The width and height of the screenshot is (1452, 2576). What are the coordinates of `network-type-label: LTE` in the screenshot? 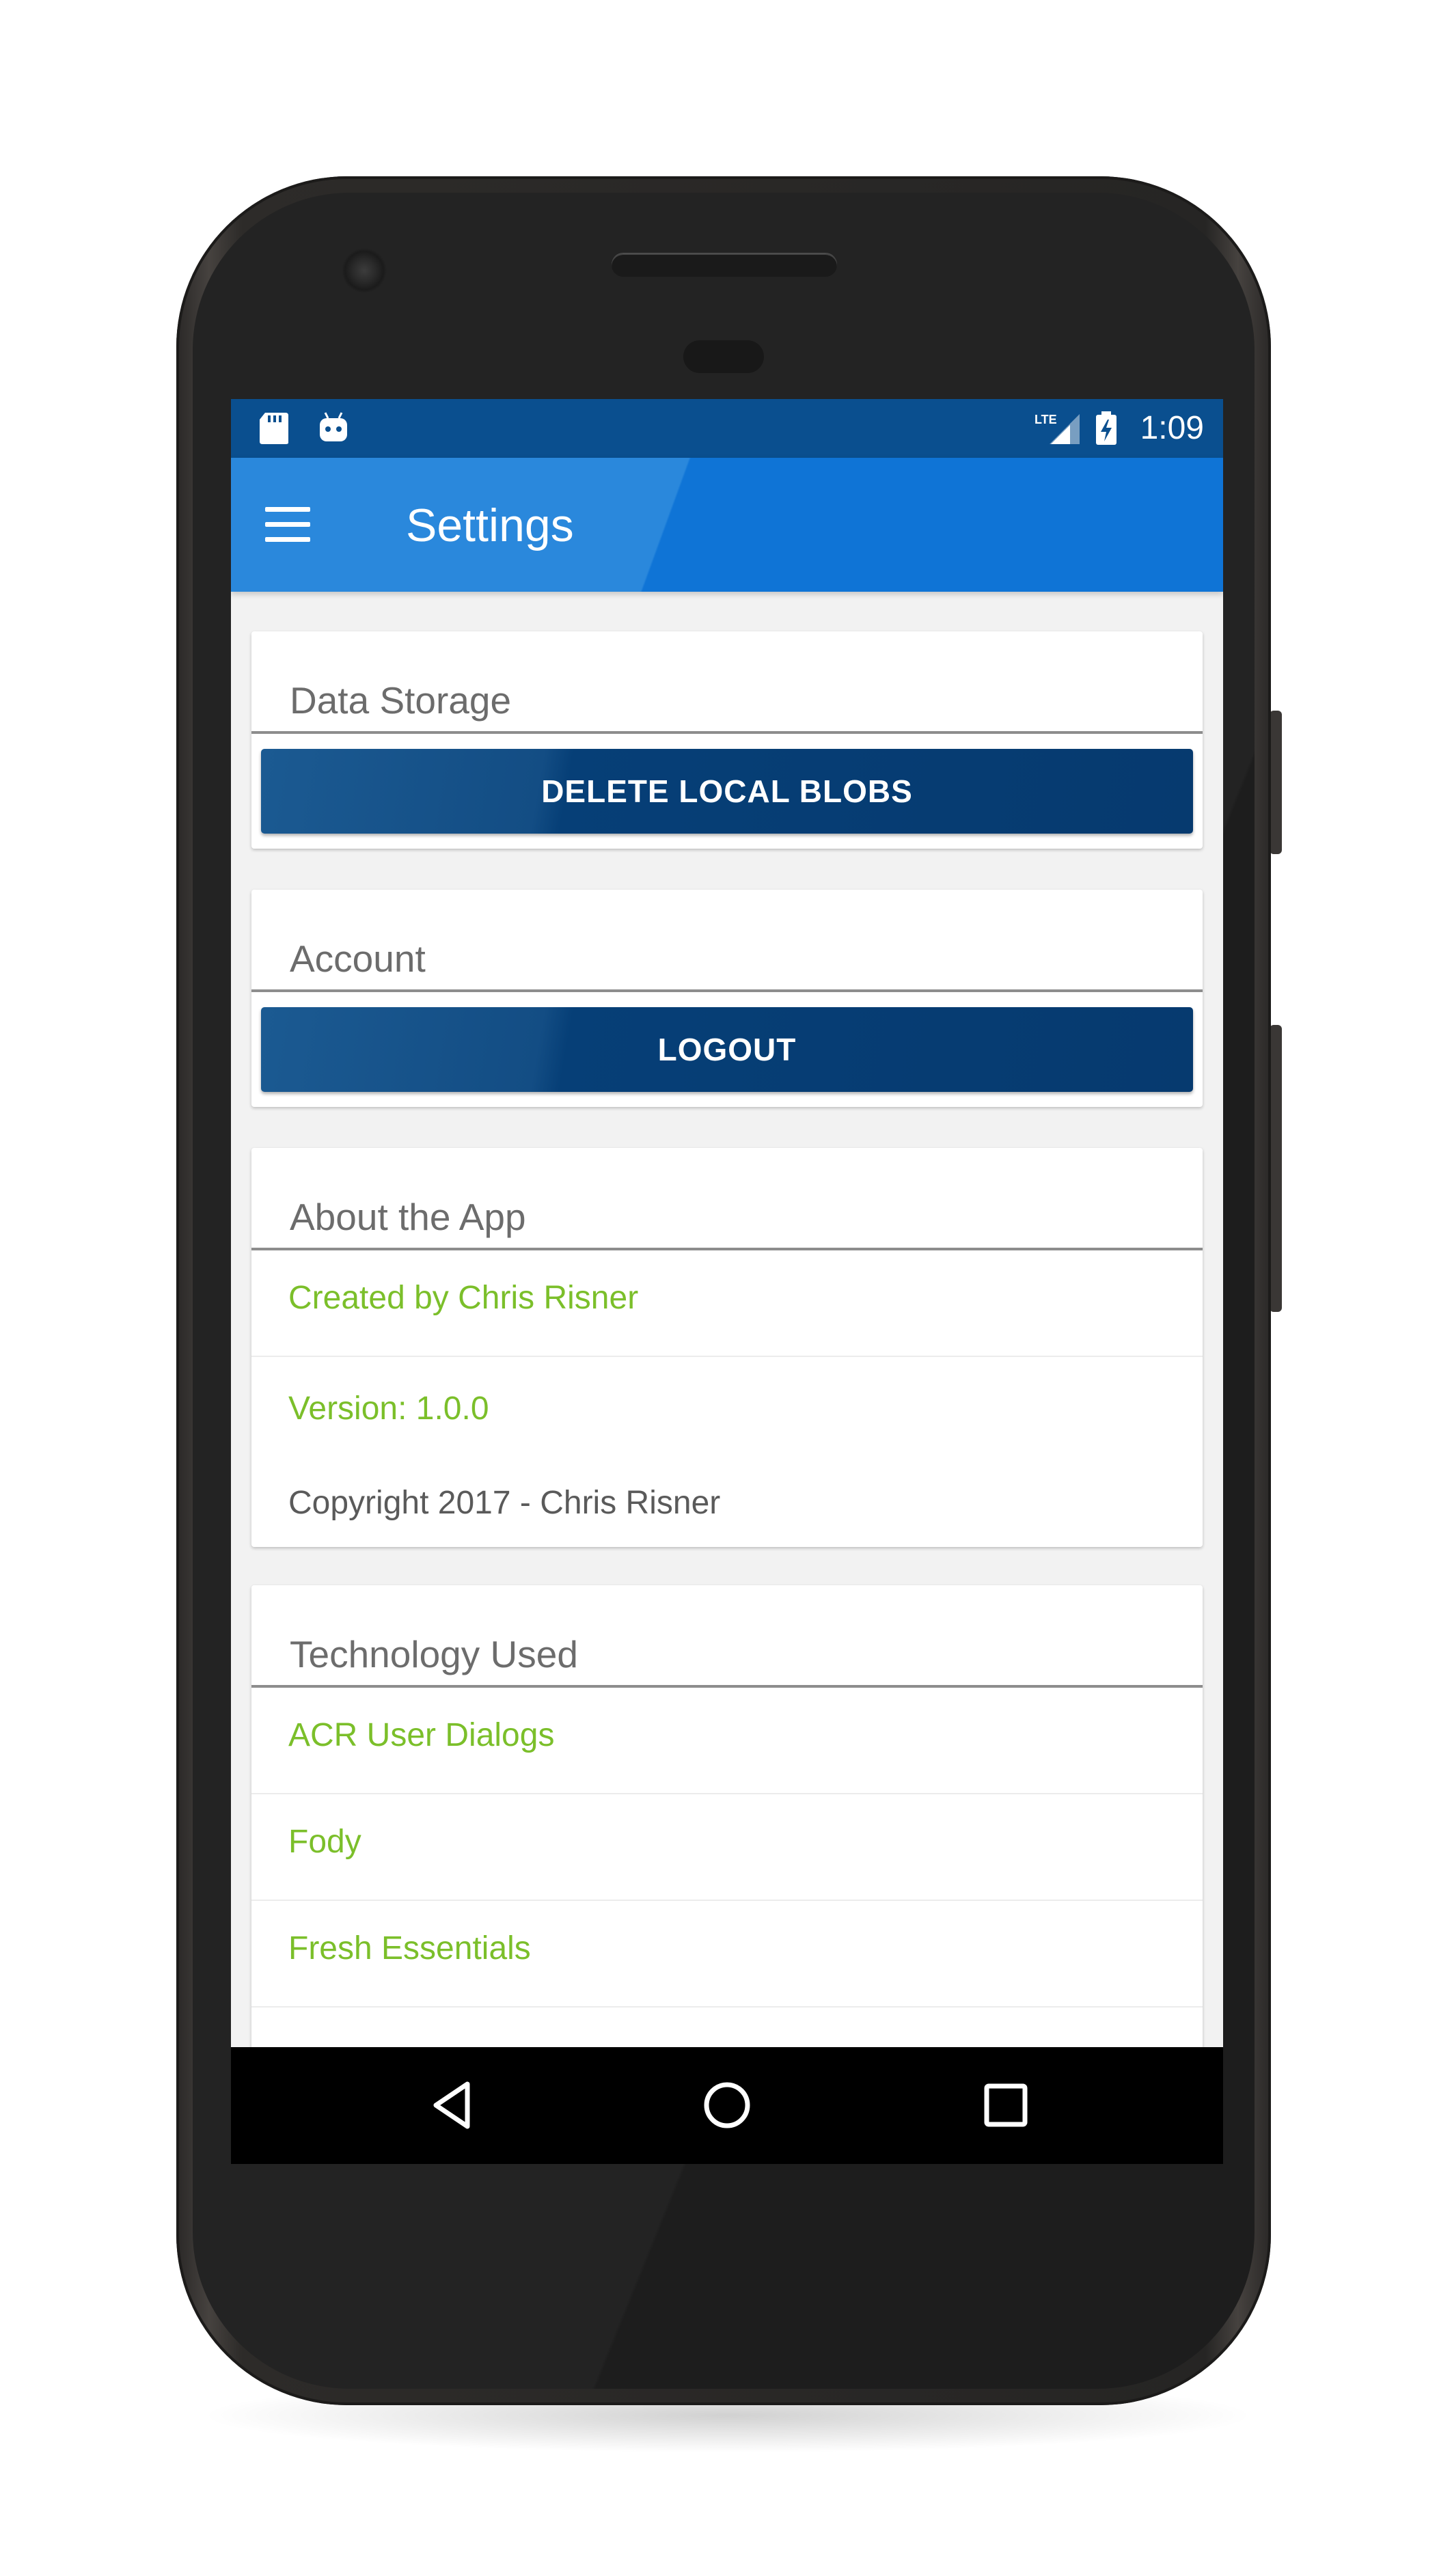 It's located at (1046, 419).